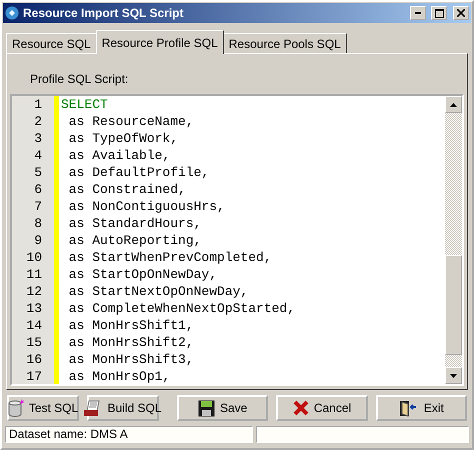 This screenshot has width=474, height=450. I want to click on scroll-thumb, so click(453, 305).